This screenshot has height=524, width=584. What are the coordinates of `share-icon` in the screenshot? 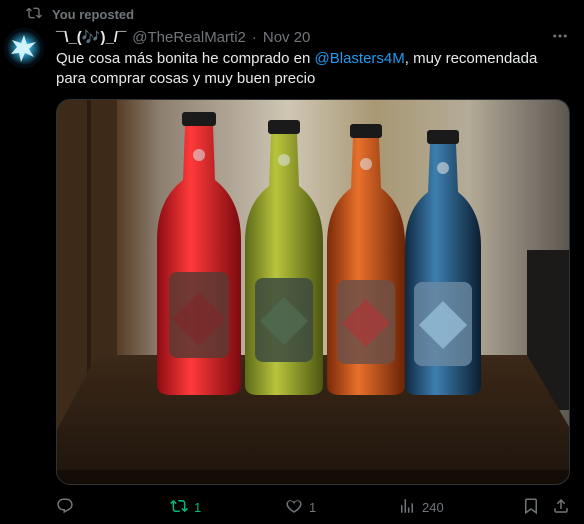 It's located at (561, 507).